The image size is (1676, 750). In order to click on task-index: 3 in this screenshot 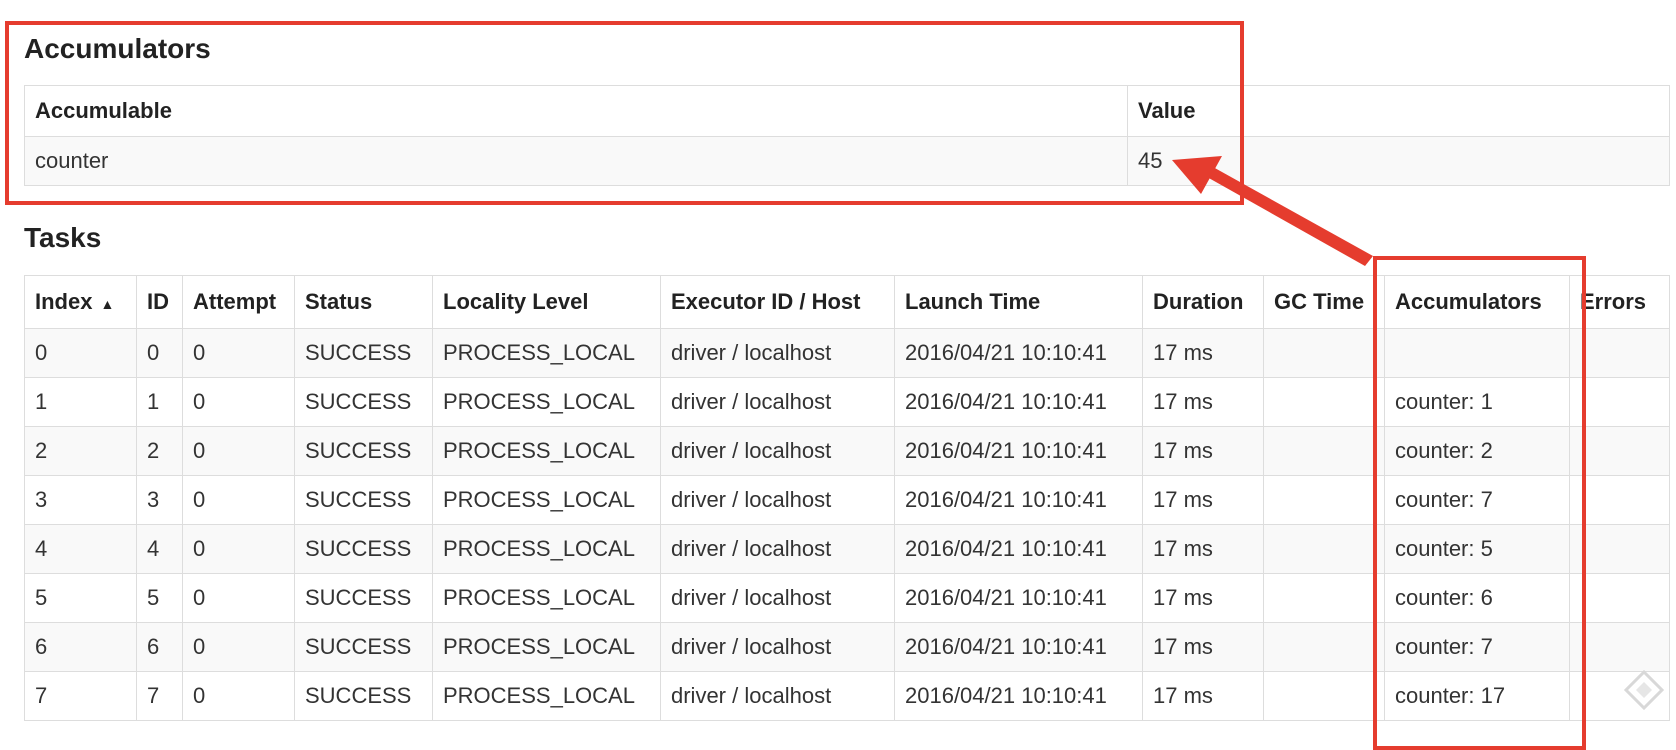, I will do `click(80, 500)`.